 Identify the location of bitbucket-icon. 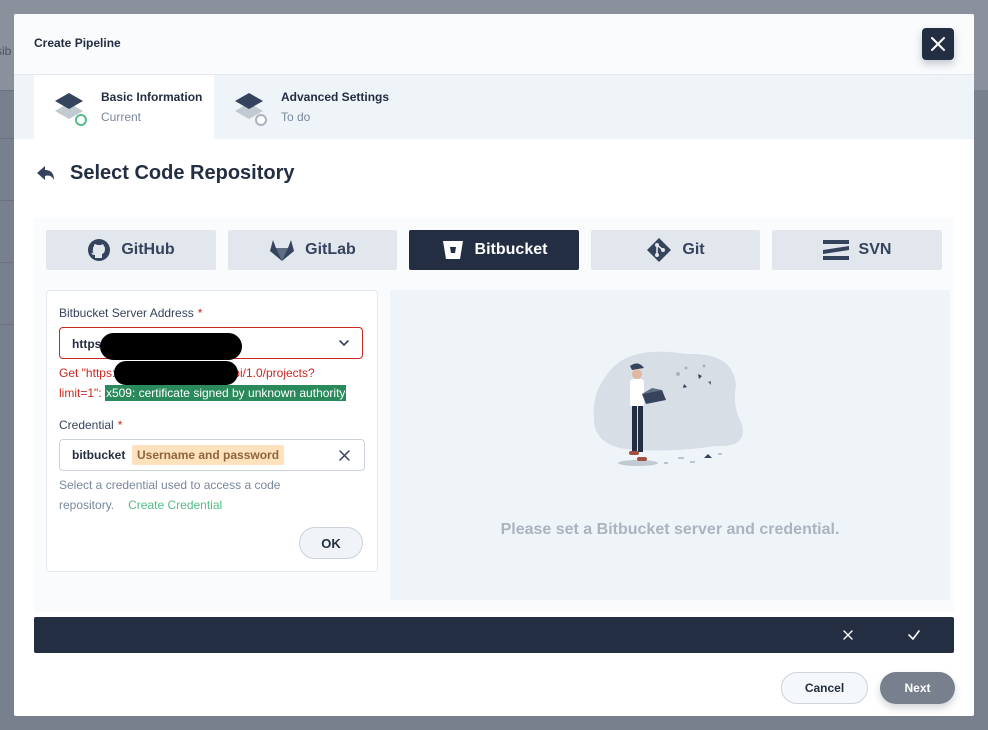
(452, 250).